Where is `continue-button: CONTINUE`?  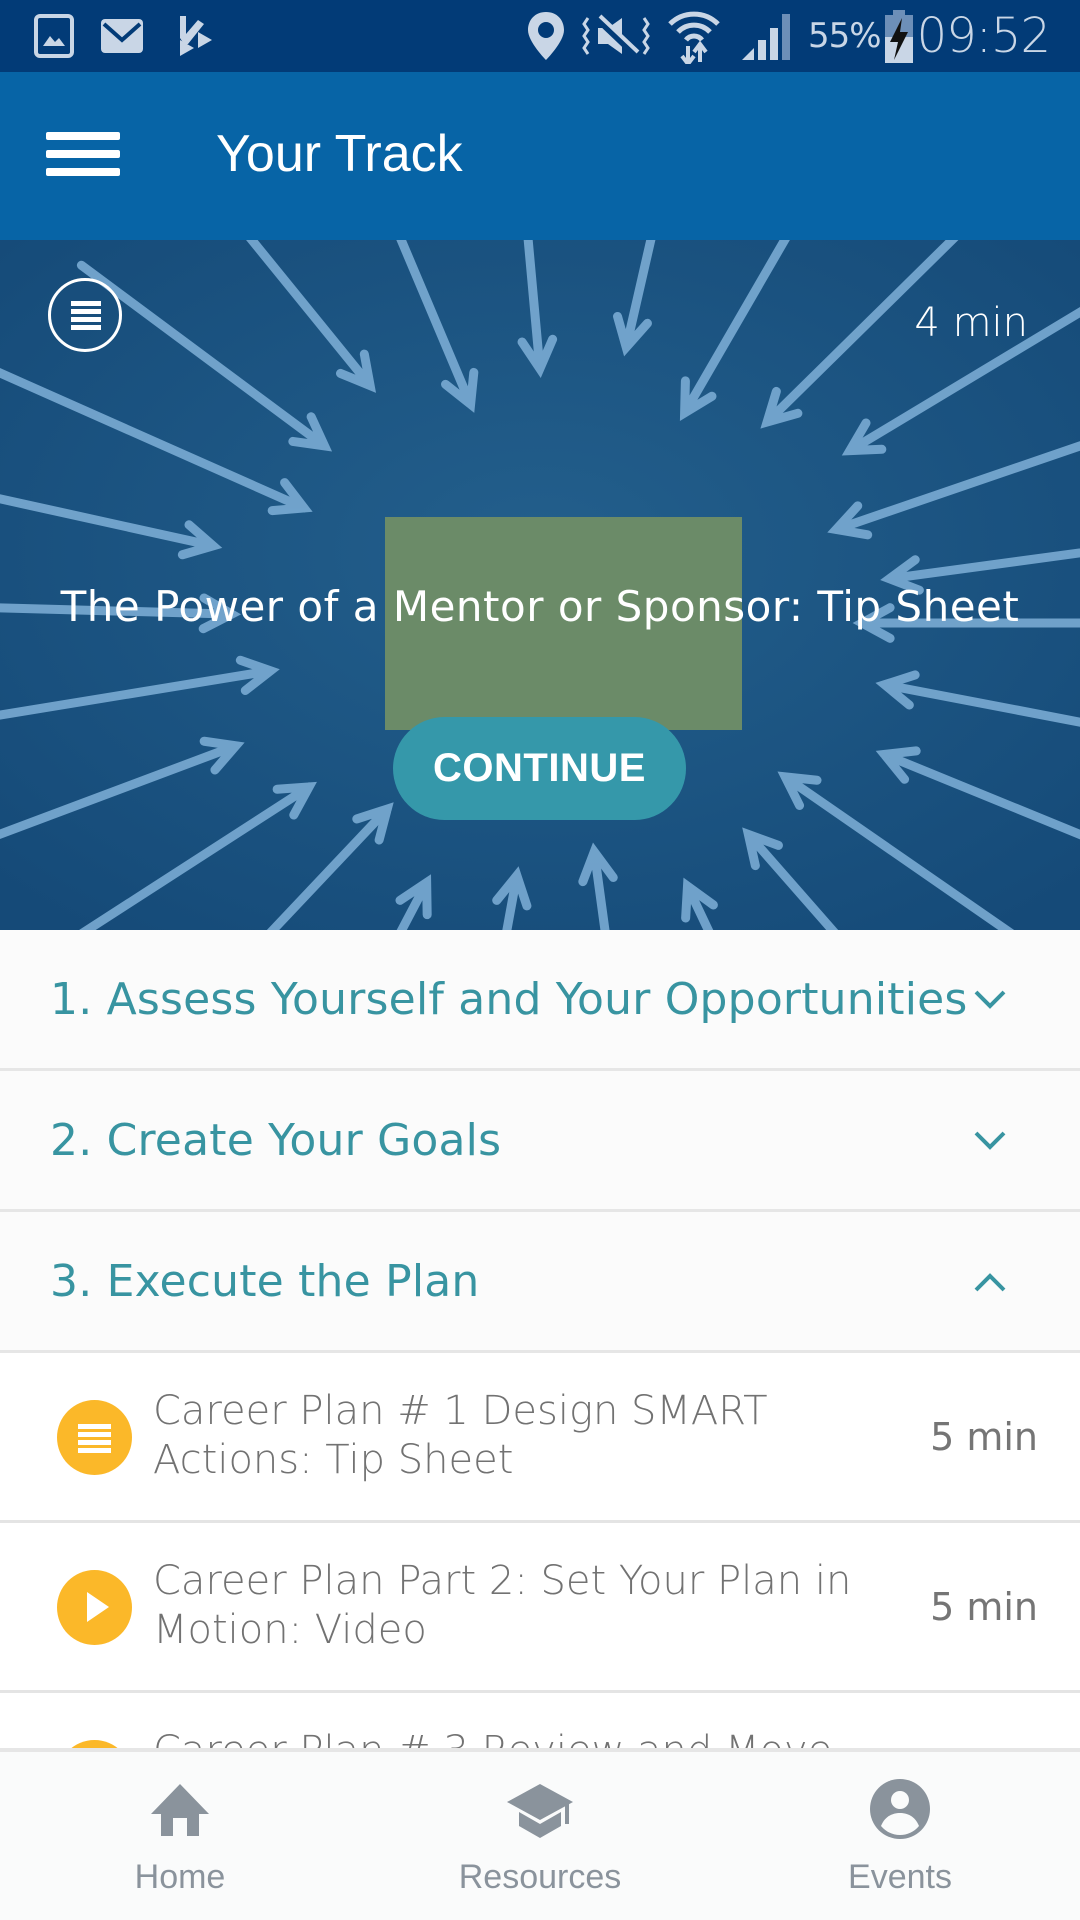
continue-button: CONTINUE is located at coordinates (539, 768).